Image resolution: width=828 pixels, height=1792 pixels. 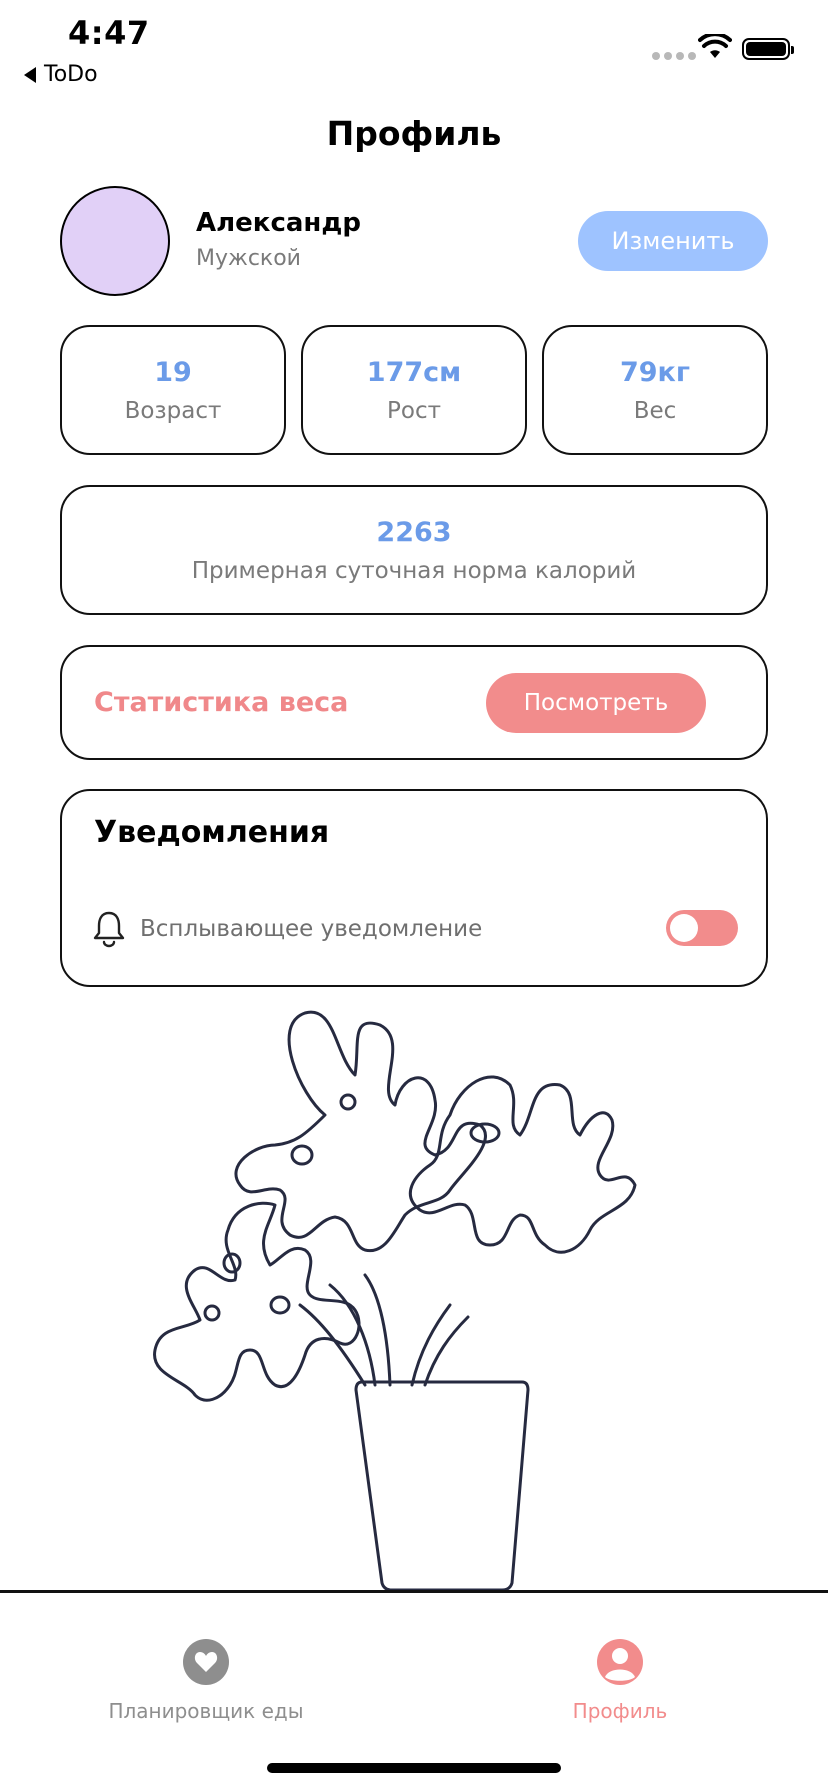 I want to click on popup-notification-label: Всплывающее уведомление, so click(x=311, y=929).